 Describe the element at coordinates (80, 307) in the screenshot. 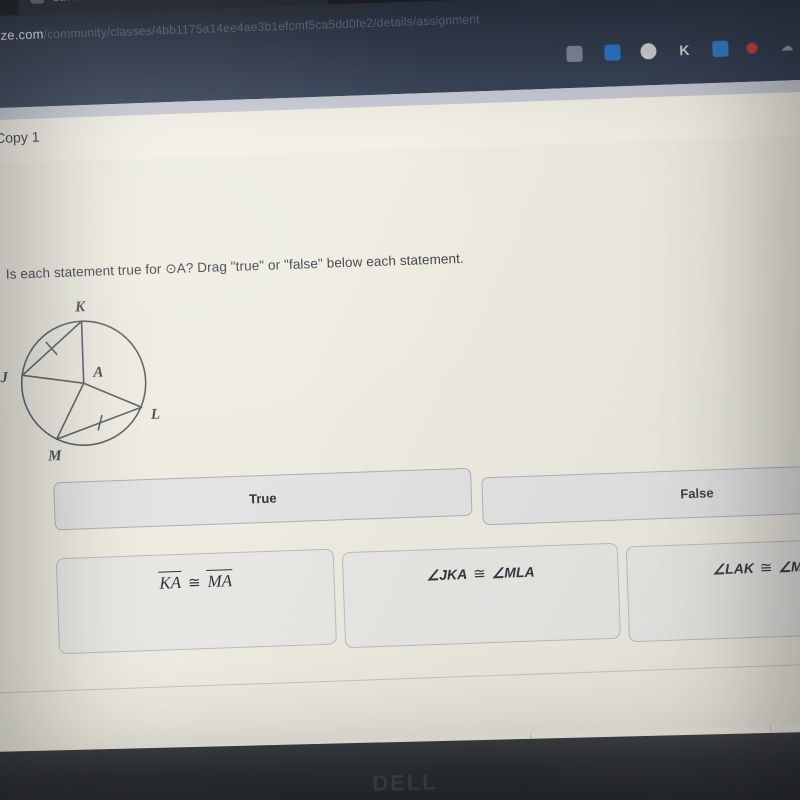

I see `label-K: K` at that location.